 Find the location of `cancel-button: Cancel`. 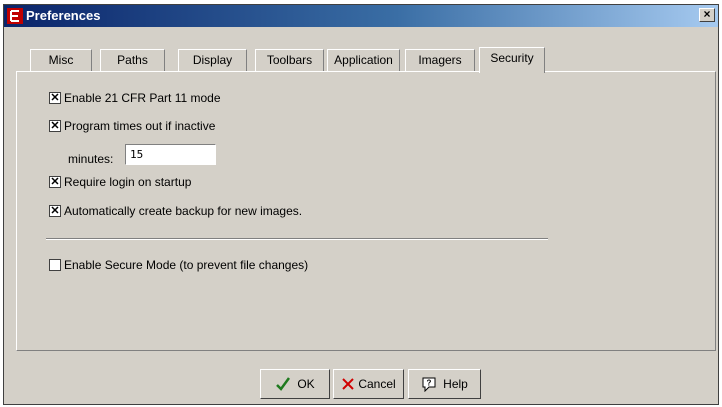

cancel-button: Cancel is located at coordinates (368, 384).